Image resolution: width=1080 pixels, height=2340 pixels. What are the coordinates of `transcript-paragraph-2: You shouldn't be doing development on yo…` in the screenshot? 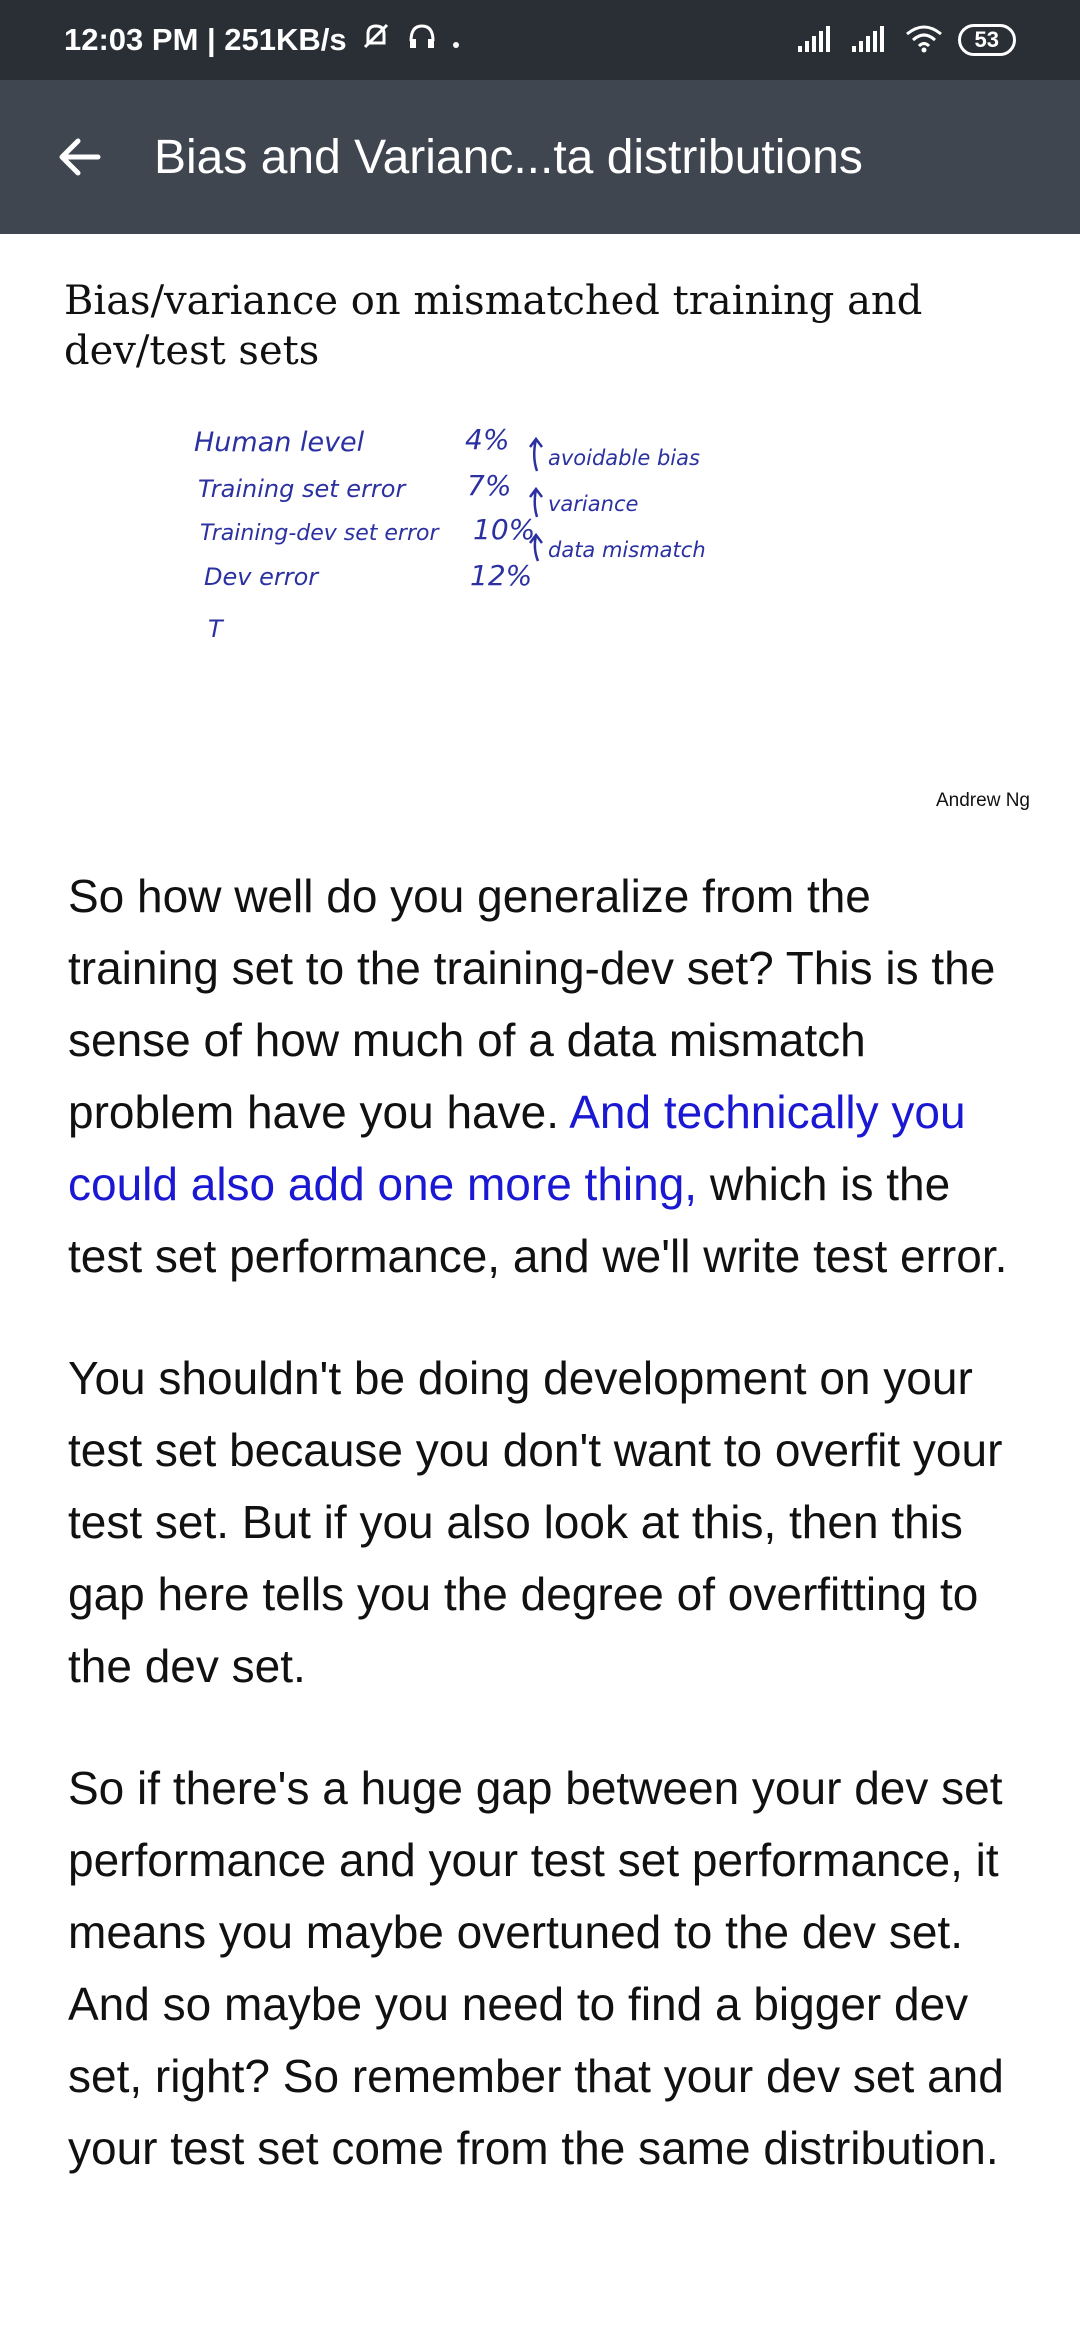 It's located at (548, 1522).